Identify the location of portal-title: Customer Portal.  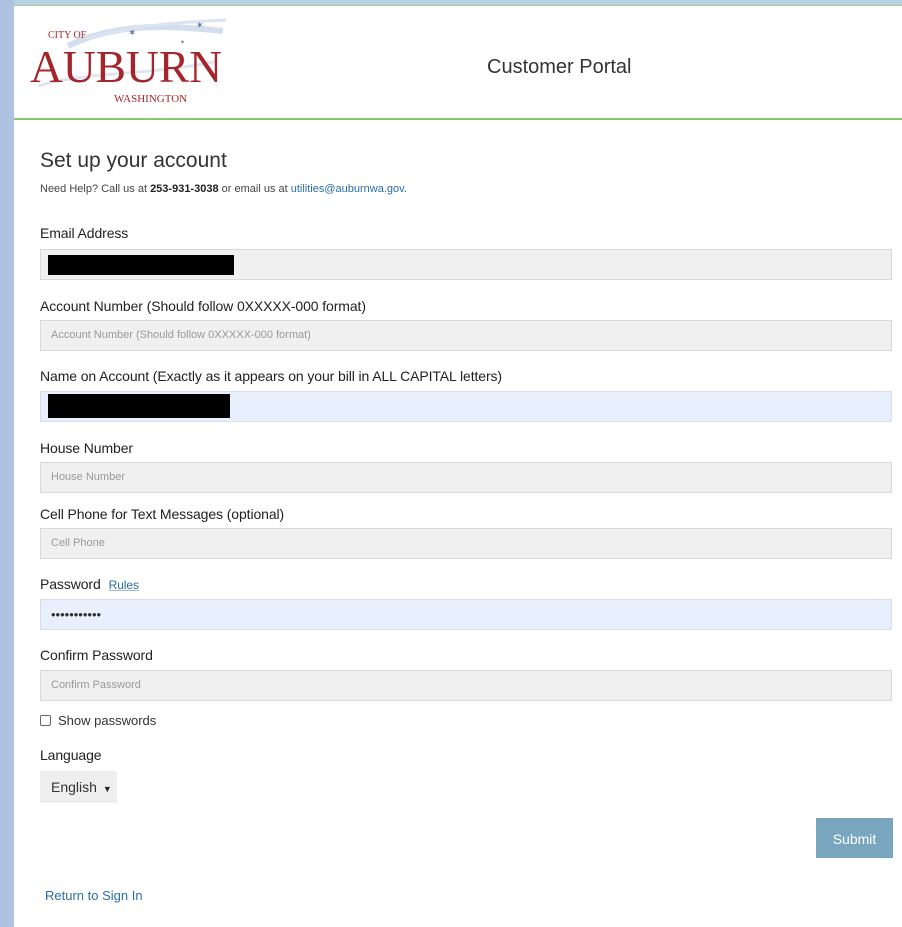
(559, 67).